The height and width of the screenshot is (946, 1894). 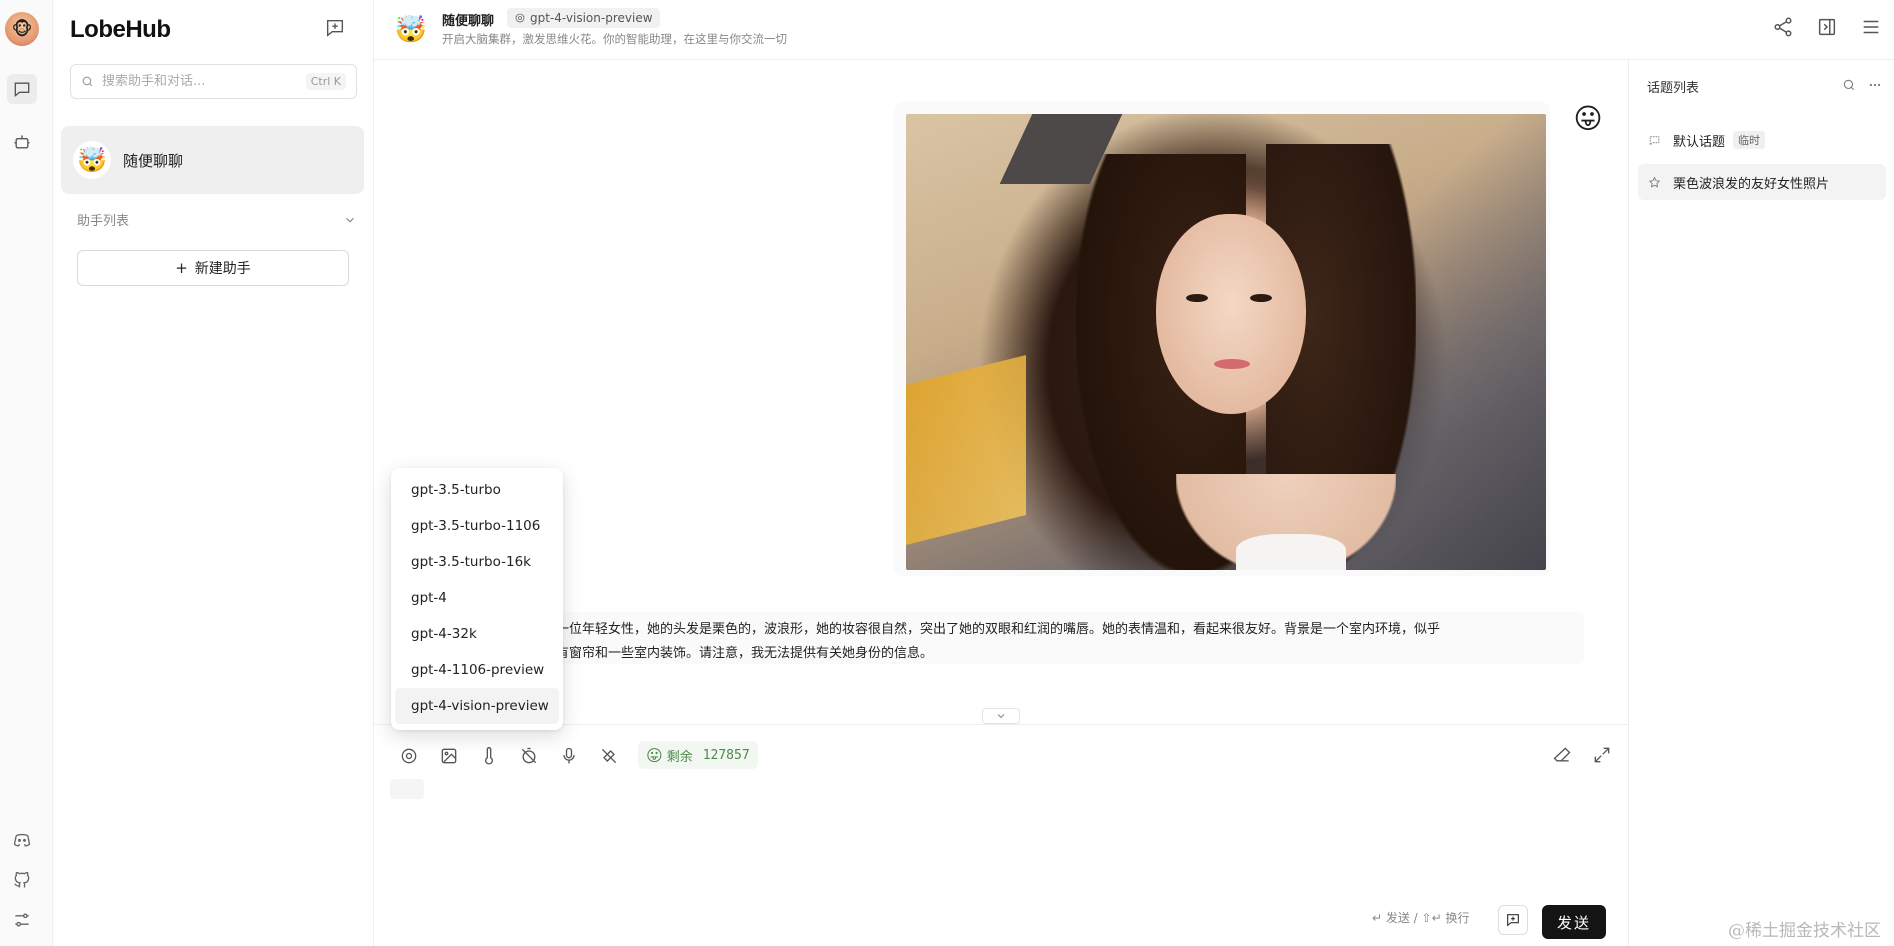 I want to click on microphone-icon, so click(x=569, y=755).